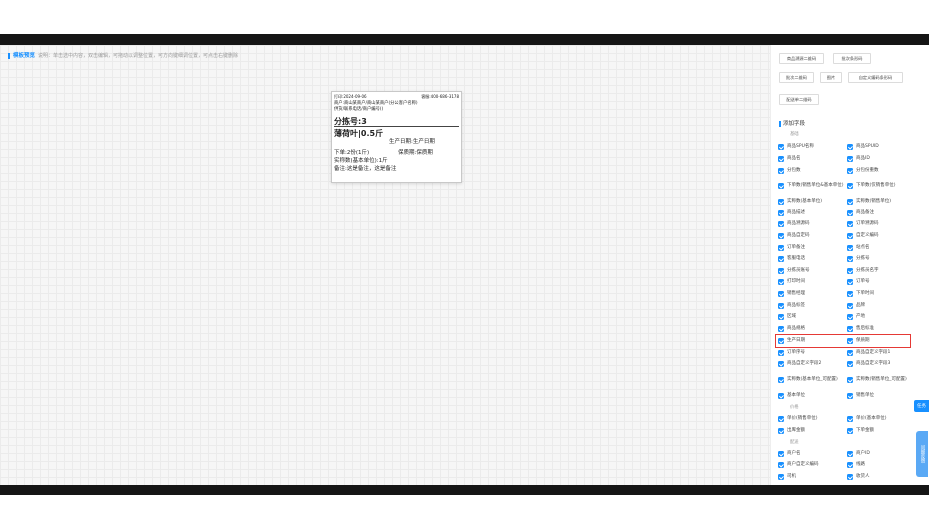 The image size is (929, 529). Describe the element at coordinates (880, 477) in the screenshot. I see `field-checkbox: 收货人` at that location.